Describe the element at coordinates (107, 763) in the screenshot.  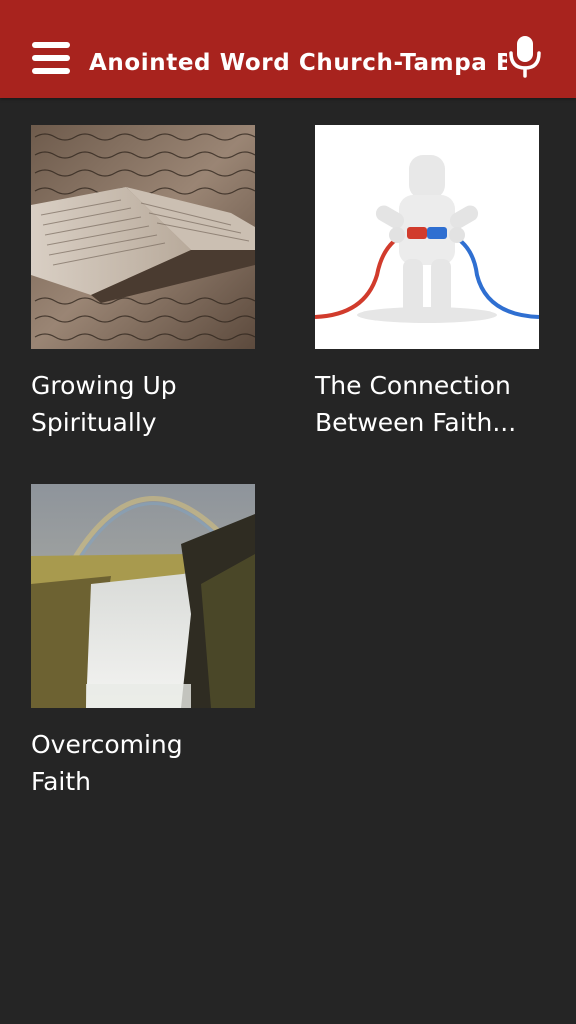
I see `sermon-title: Overcoming Faith` at that location.